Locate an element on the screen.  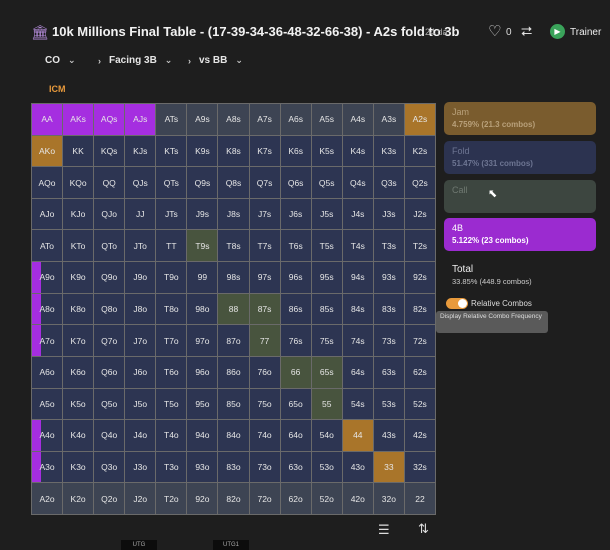
hand-cell: J2o is located at coordinates (140, 498).